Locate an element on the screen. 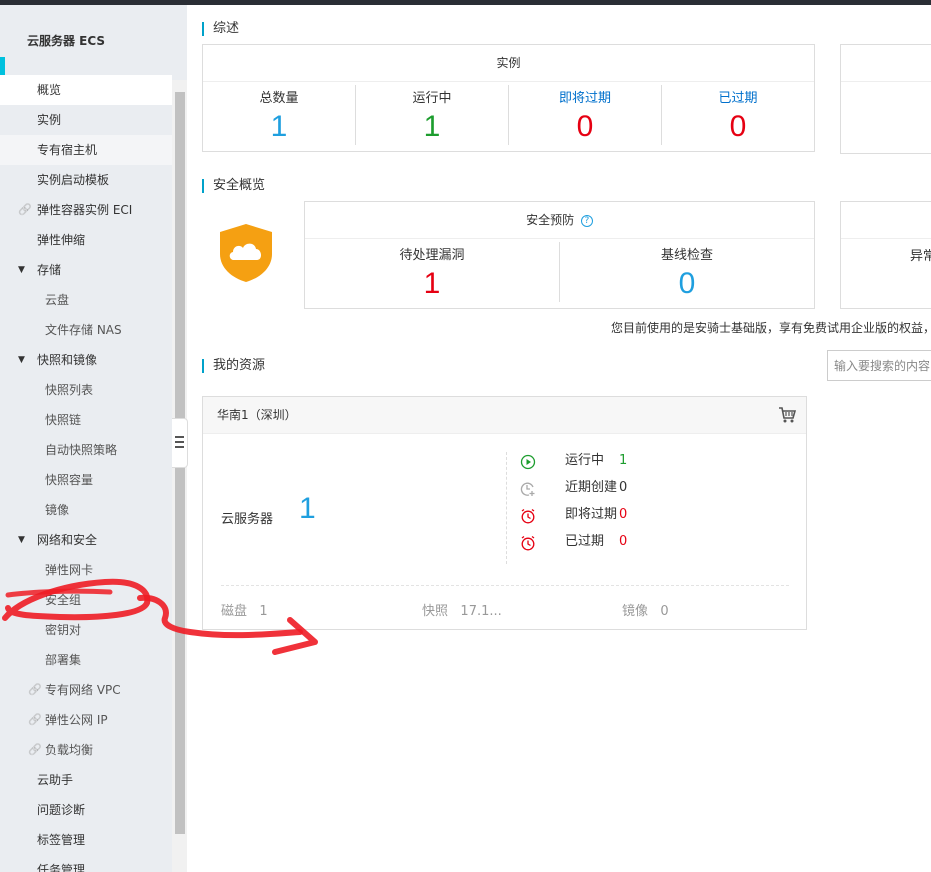 The width and height of the screenshot is (931, 872). sidebar-item-5: 弹性伸缩 is located at coordinates (86, 240).